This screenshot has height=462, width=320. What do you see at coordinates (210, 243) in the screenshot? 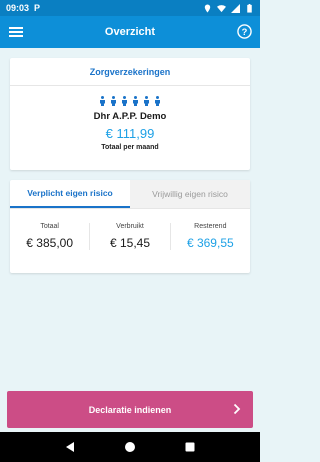
I see `stat-value: € 369,55` at bounding box center [210, 243].